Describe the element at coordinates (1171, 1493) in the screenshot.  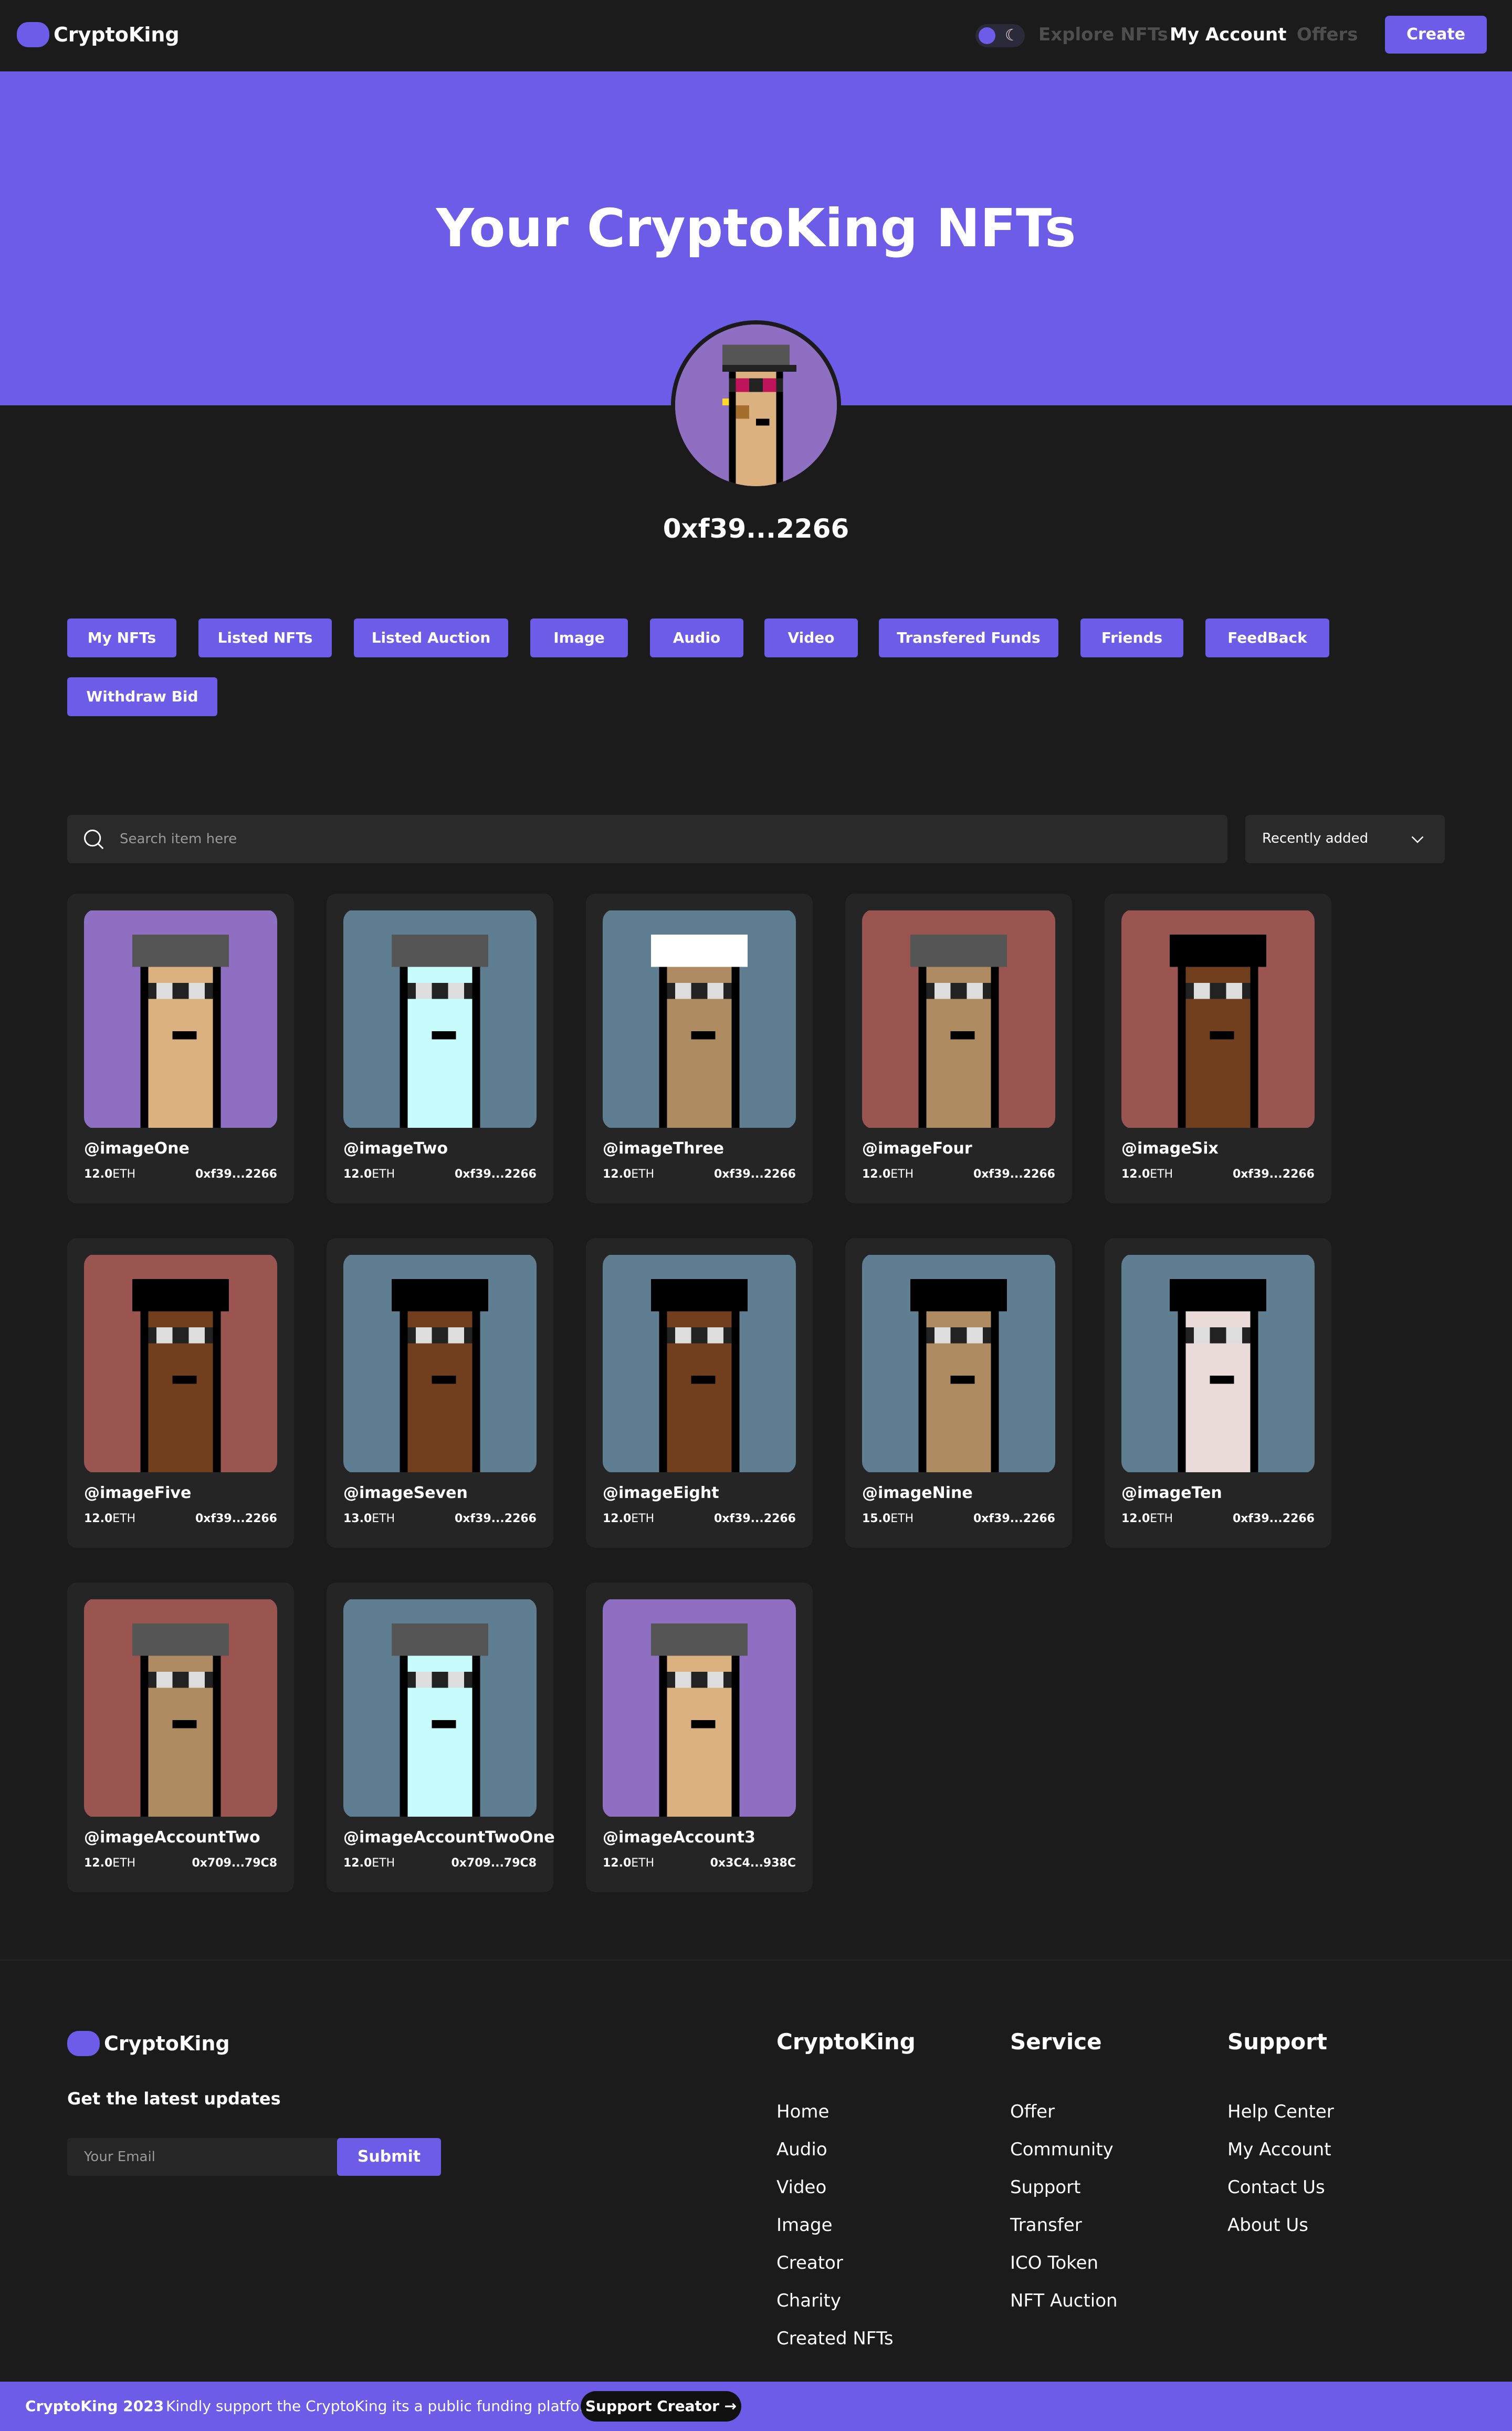
I see `nft-name: @imageTen` at that location.